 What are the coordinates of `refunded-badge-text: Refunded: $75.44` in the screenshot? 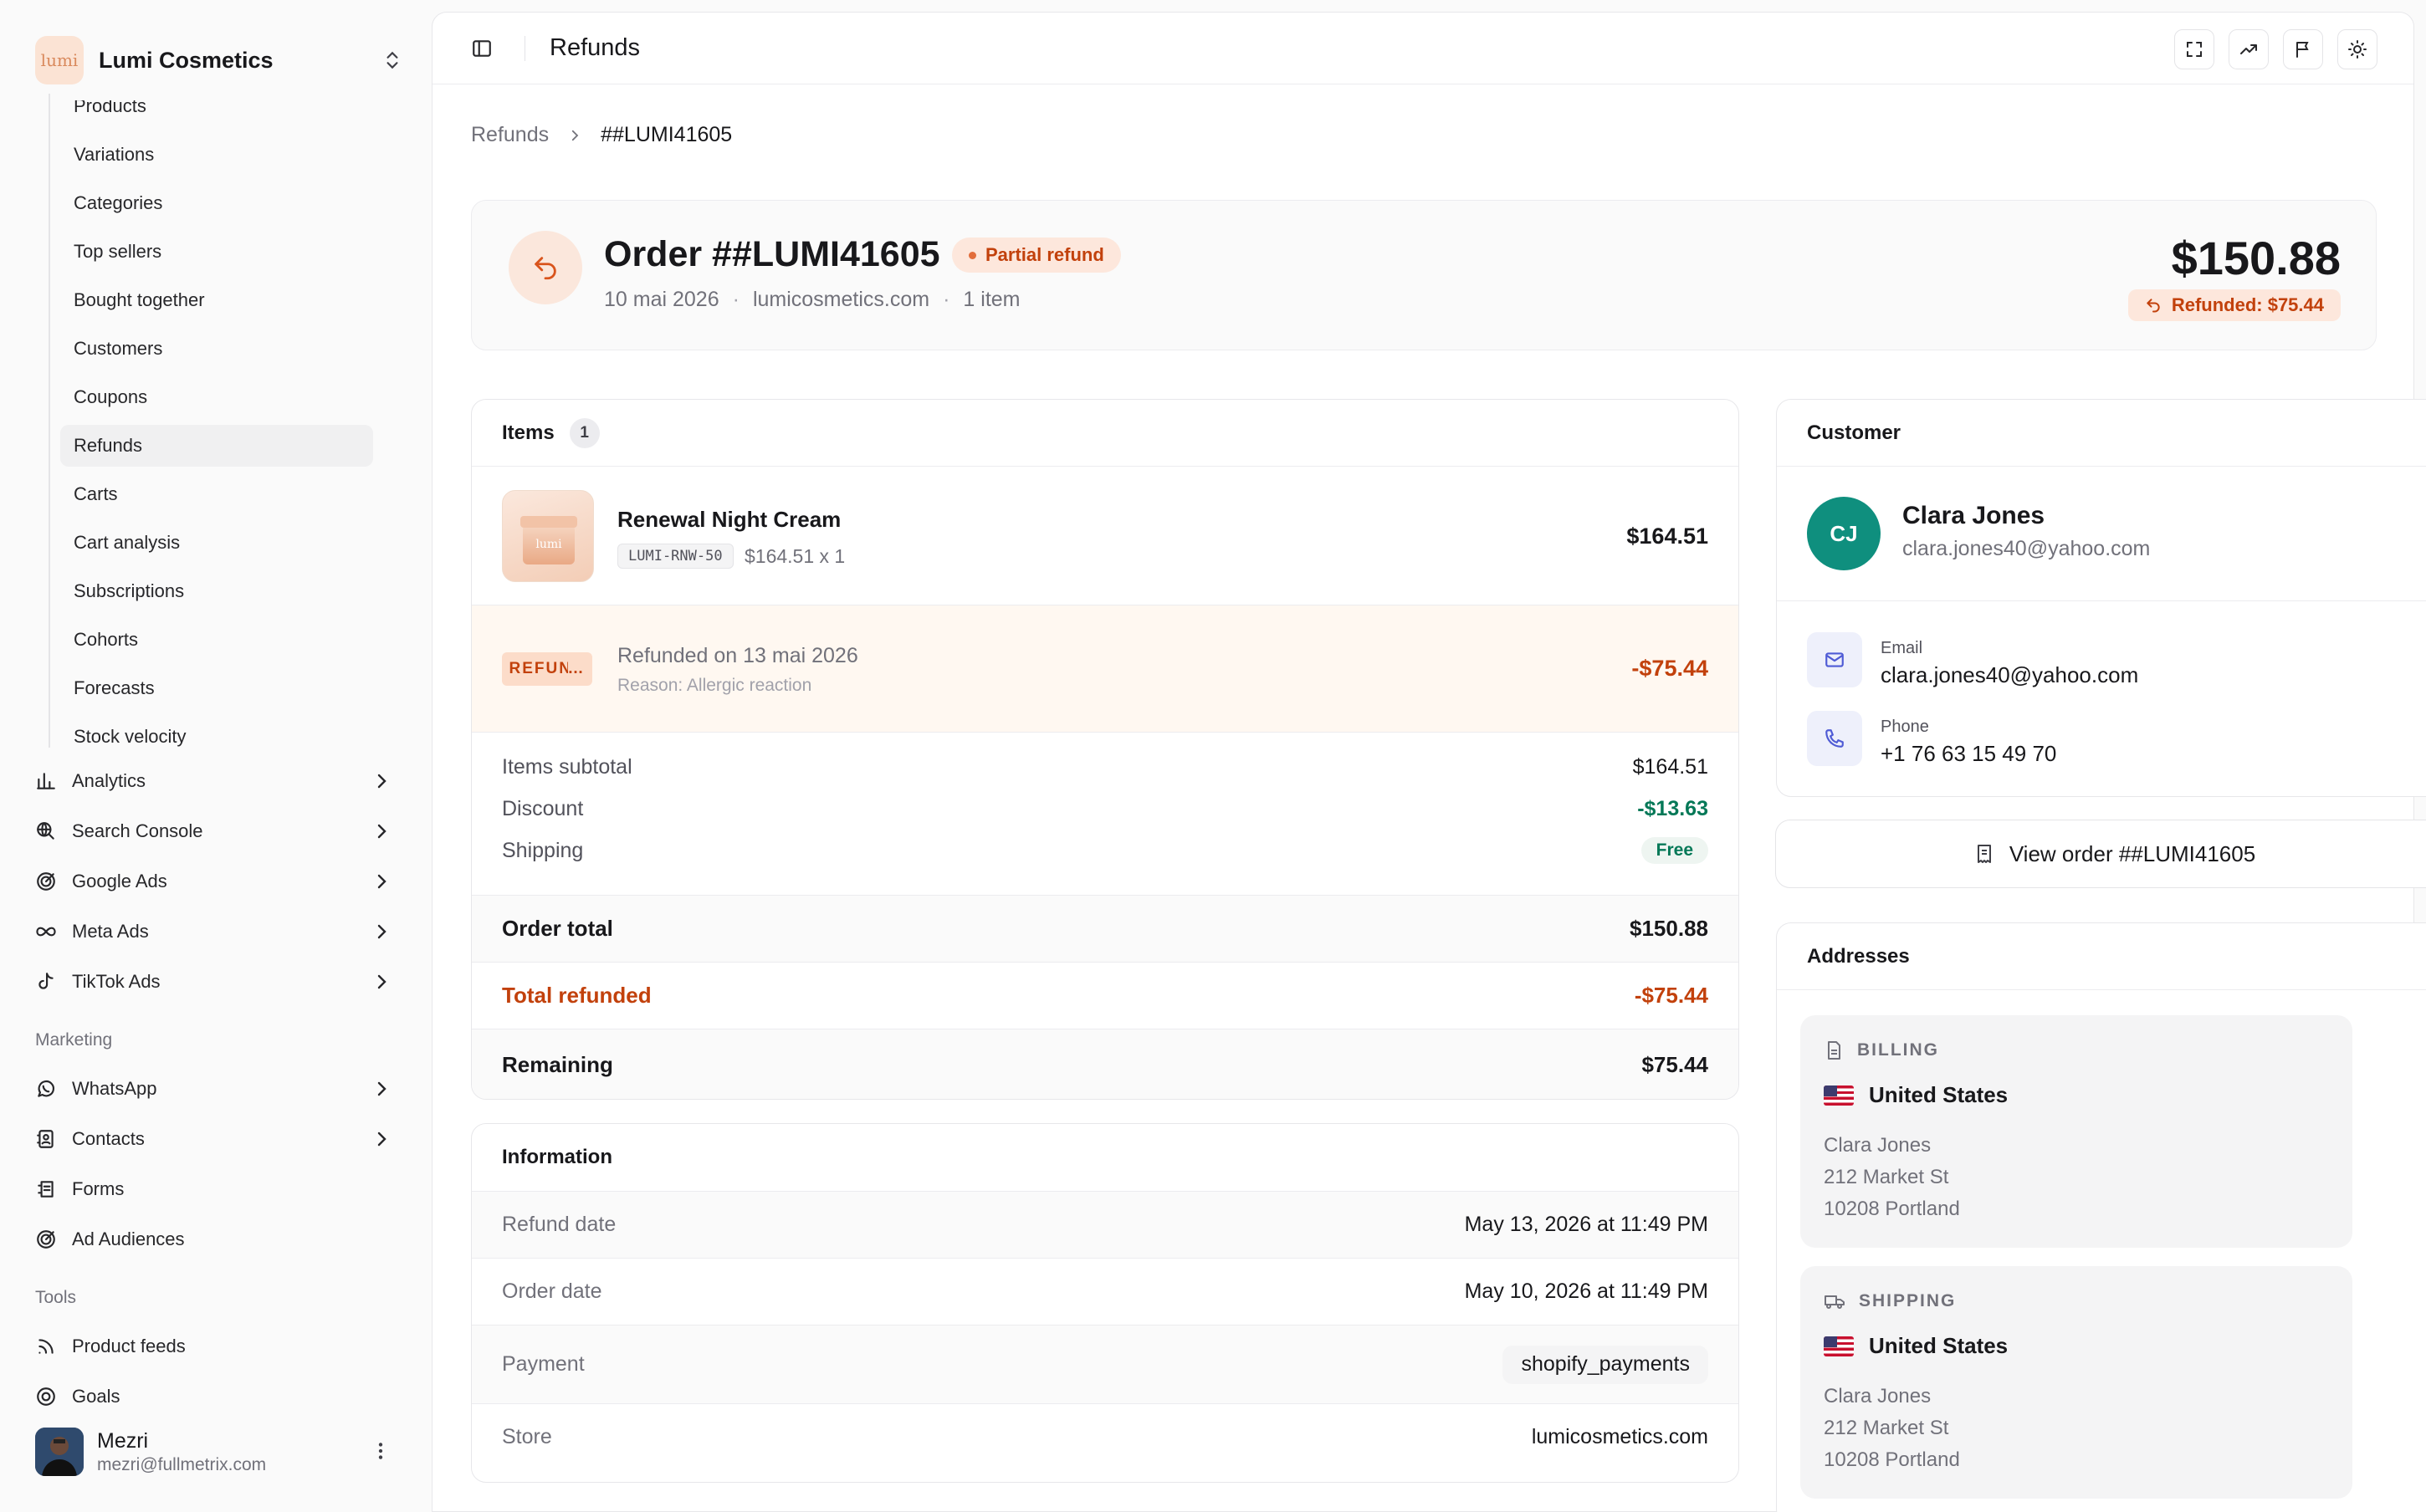 It's located at (2248, 304).